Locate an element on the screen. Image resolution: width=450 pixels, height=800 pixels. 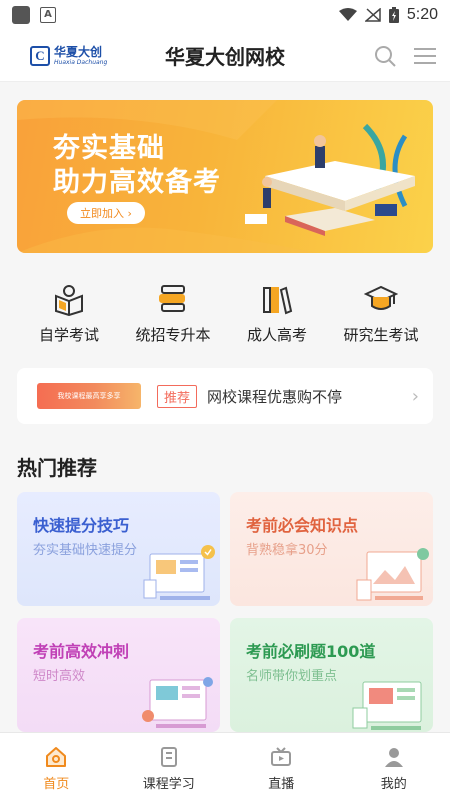
tab-course-study: 课程学习 is located at coordinates (169, 766).